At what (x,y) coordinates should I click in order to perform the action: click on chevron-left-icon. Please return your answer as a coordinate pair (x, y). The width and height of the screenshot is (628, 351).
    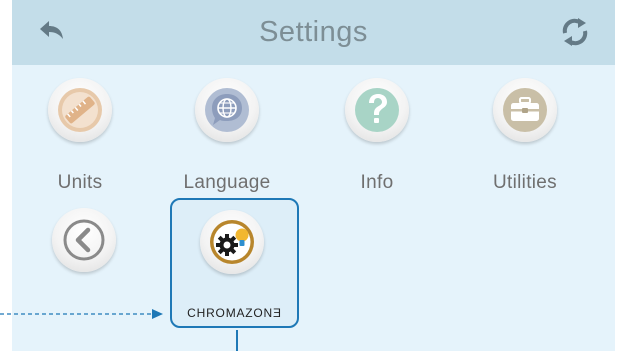
    Looking at the image, I should click on (84, 240).